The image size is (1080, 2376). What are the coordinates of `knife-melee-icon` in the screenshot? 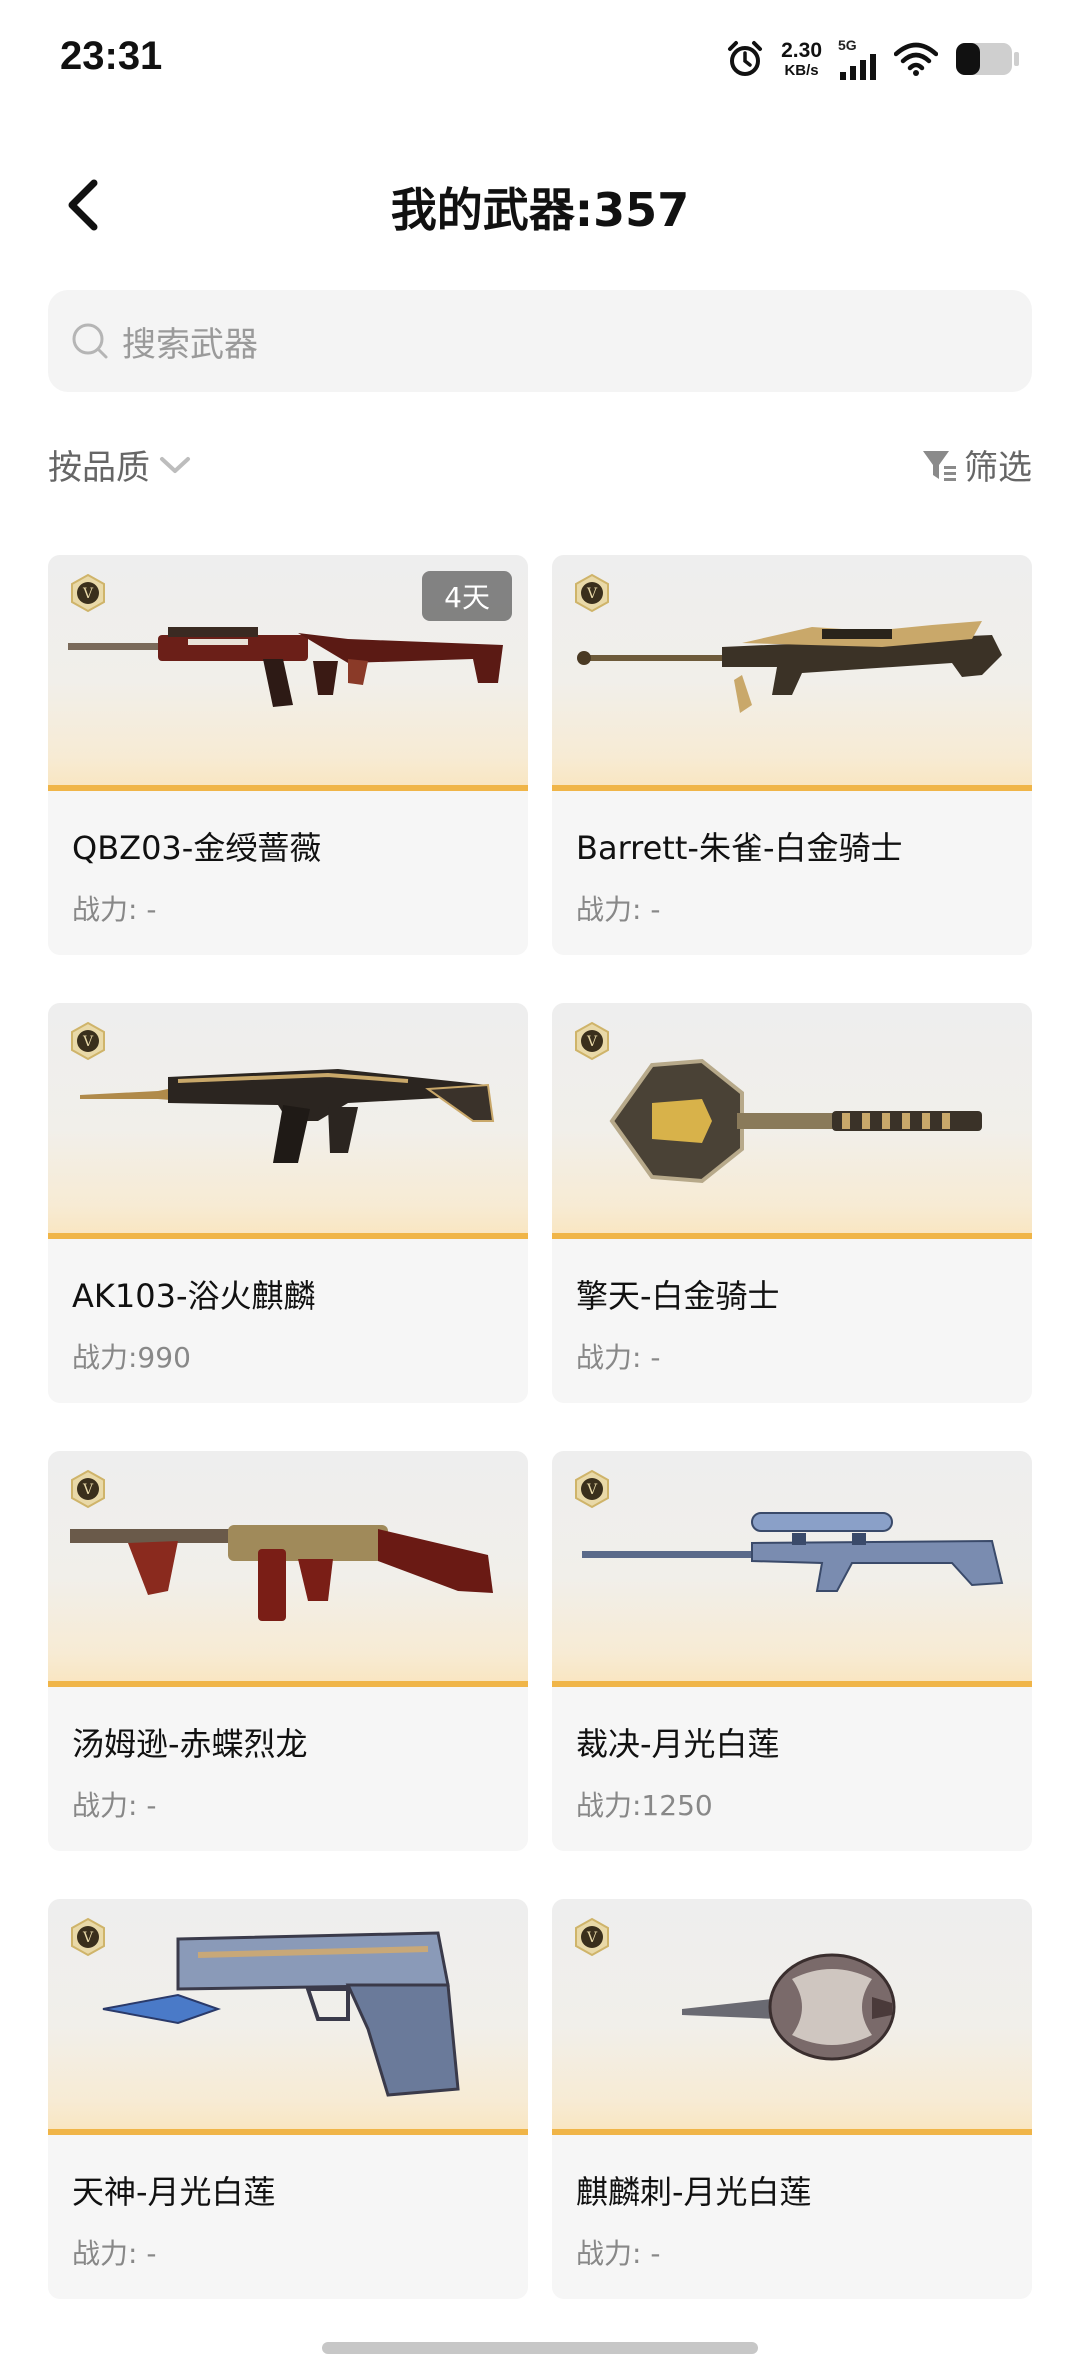 It's located at (789, 2007).